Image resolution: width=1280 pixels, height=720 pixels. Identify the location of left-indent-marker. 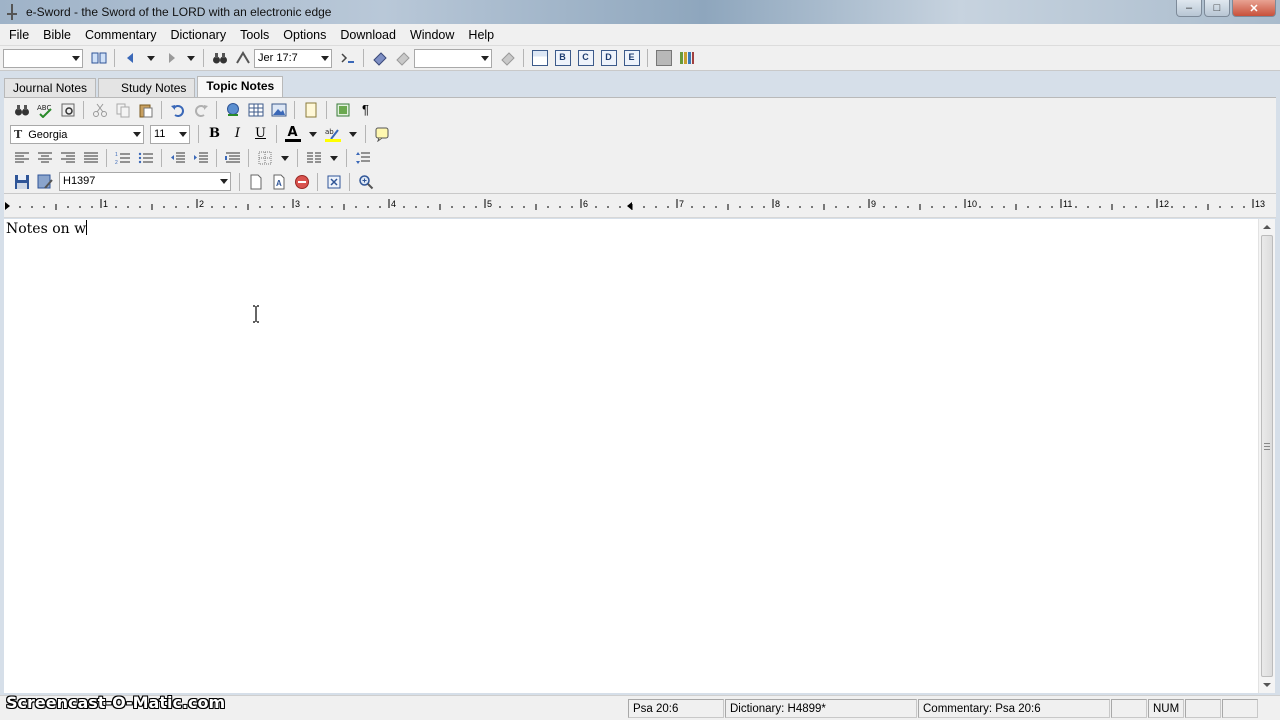
(7, 206).